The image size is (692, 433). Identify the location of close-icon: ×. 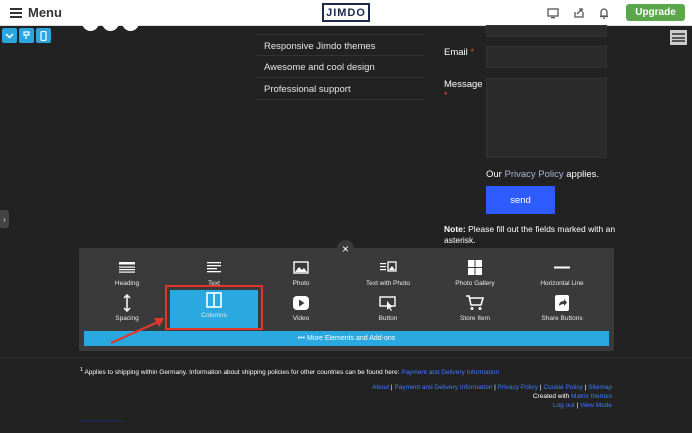
(345, 248).